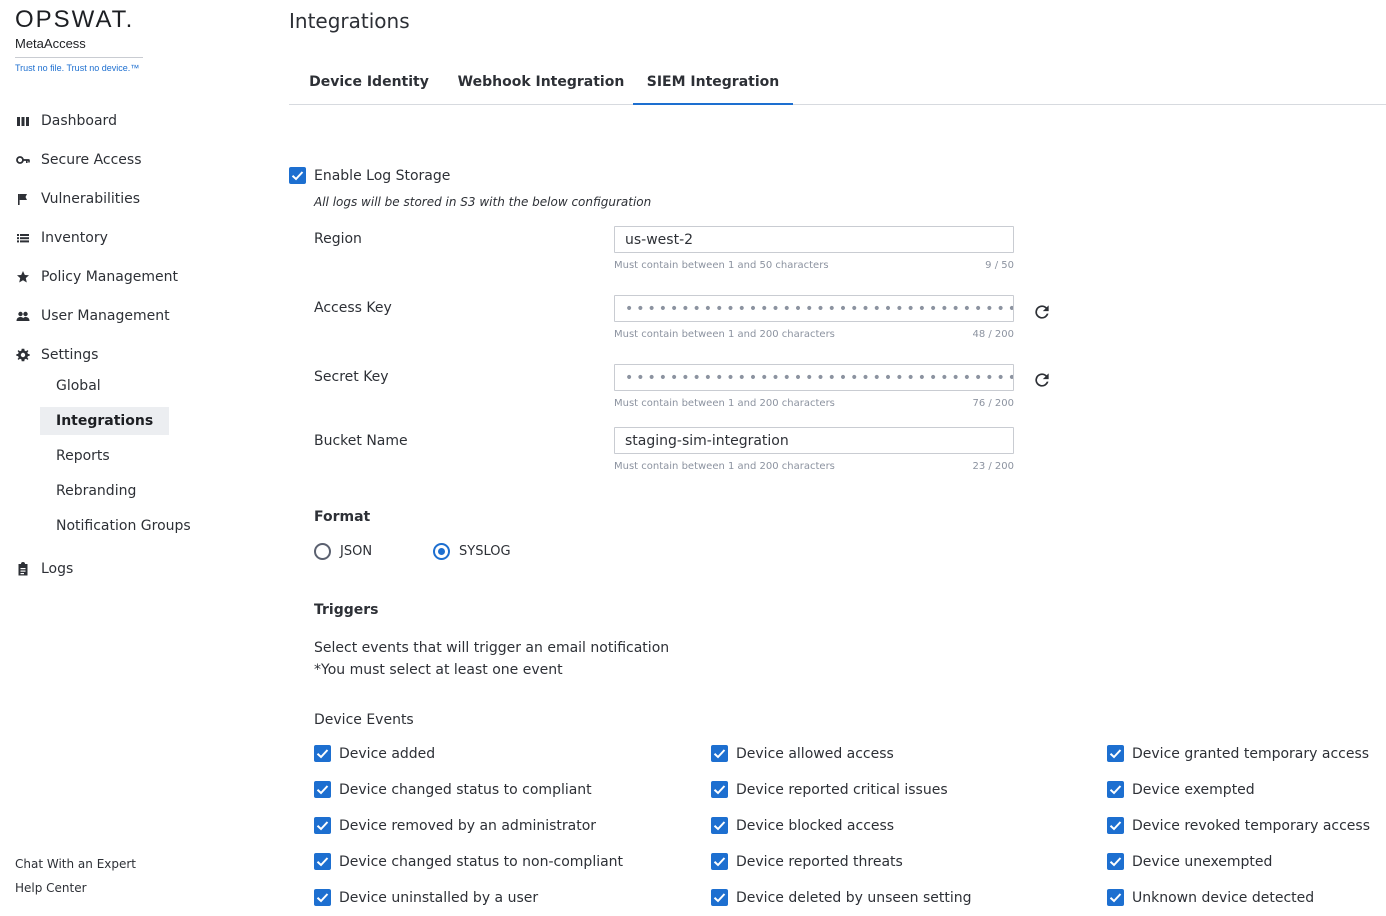  I want to click on opswat-logo: OPSWAT., so click(75, 19).